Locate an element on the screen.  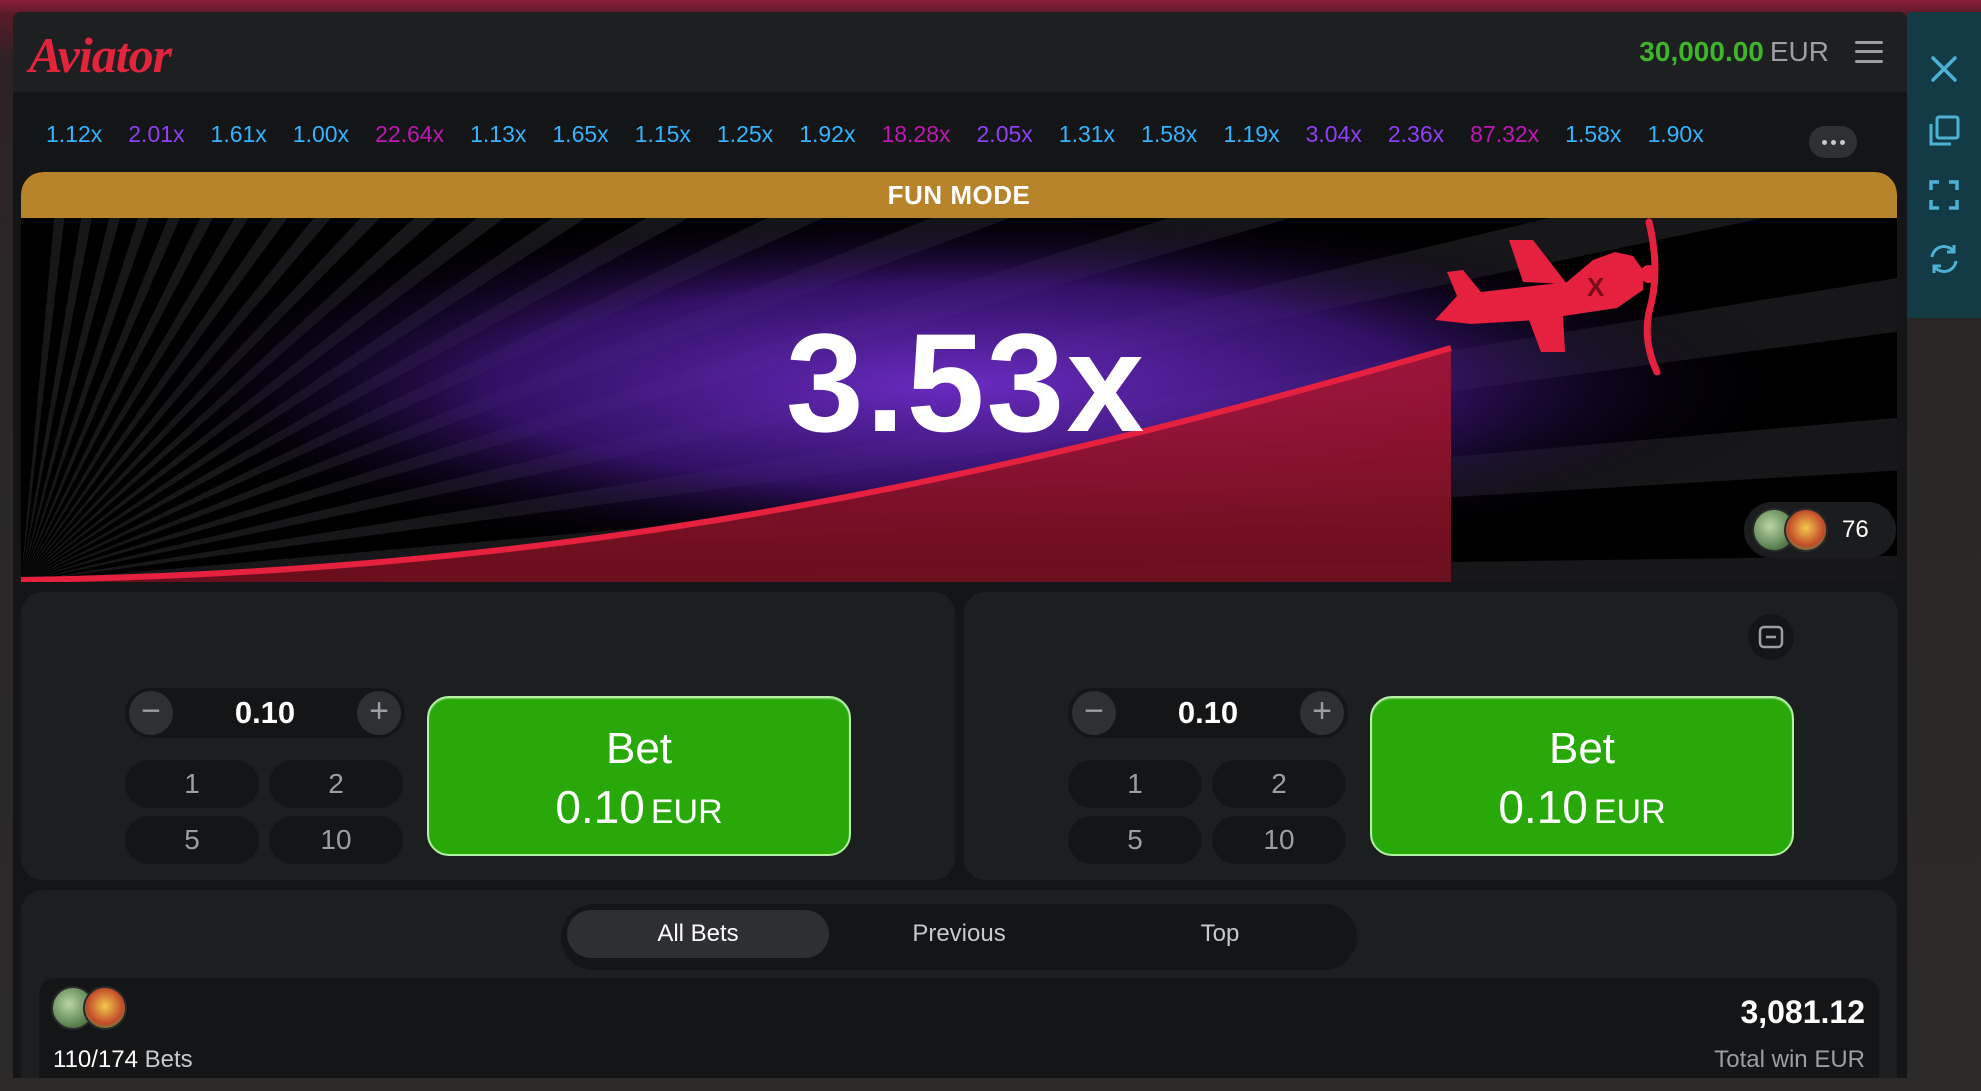
history-multiplier: 1.13x is located at coordinates (498, 134).